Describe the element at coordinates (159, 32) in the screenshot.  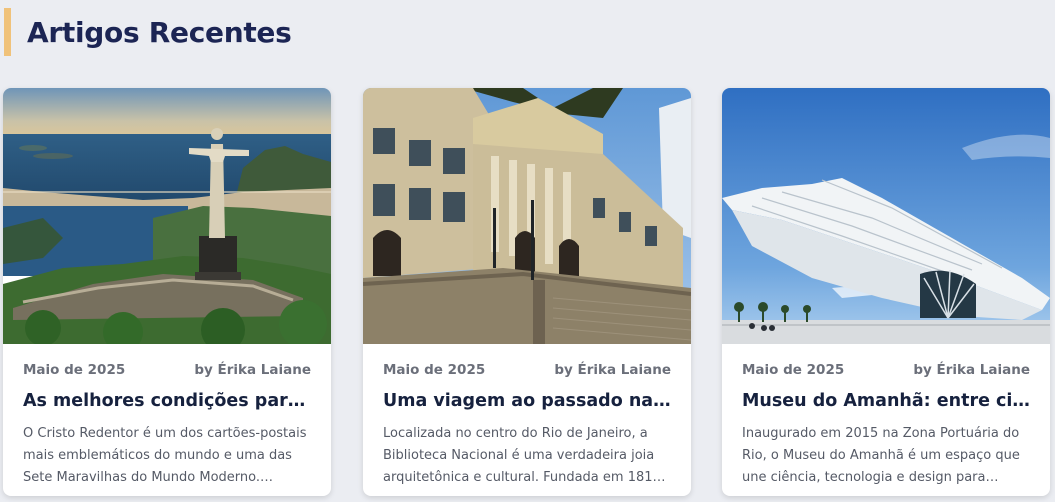
I see `section-title: Artigos Recentes` at that location.